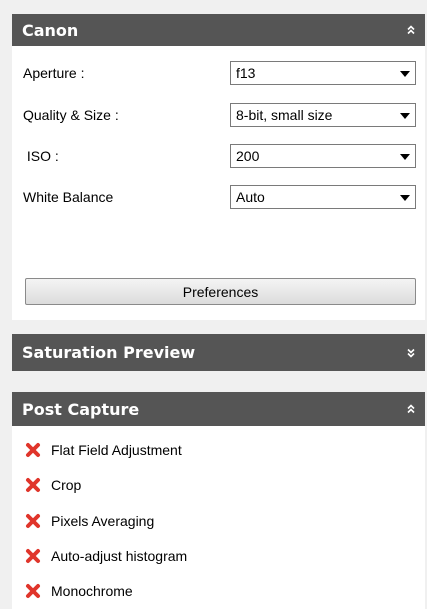  I want to click on post-capture-item-auto-adjust-histogram: Auto-adjust histogram, so click(214, 556).